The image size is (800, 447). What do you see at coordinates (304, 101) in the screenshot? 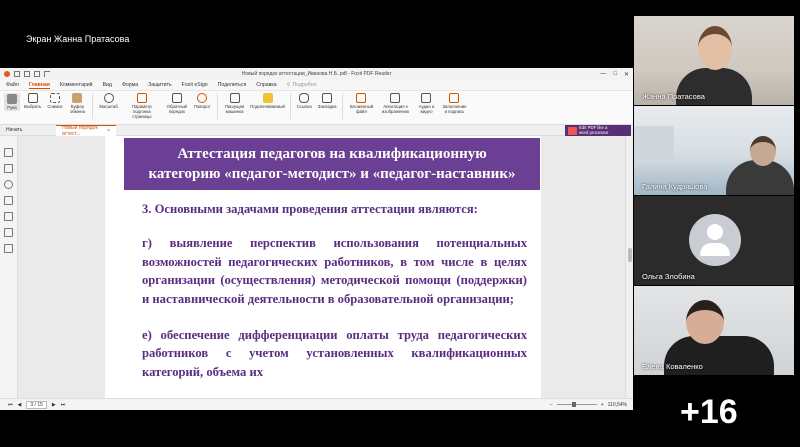
I see `link-button: Ссылка` at bounding box center [304, 101].